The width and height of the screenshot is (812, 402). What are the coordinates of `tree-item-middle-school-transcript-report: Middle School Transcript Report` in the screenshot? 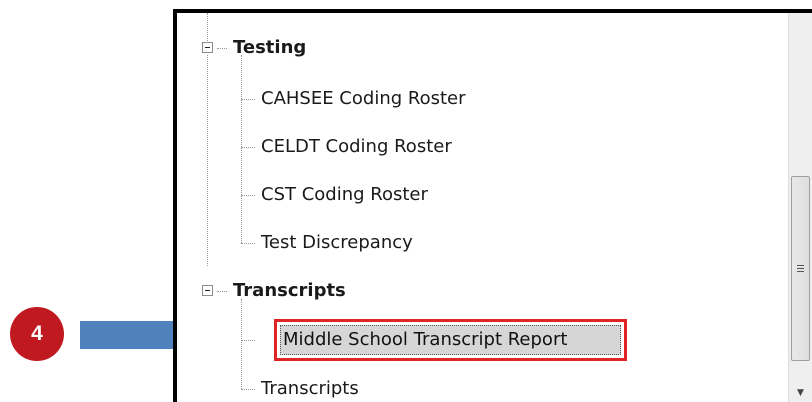 It's located at (425, 339).